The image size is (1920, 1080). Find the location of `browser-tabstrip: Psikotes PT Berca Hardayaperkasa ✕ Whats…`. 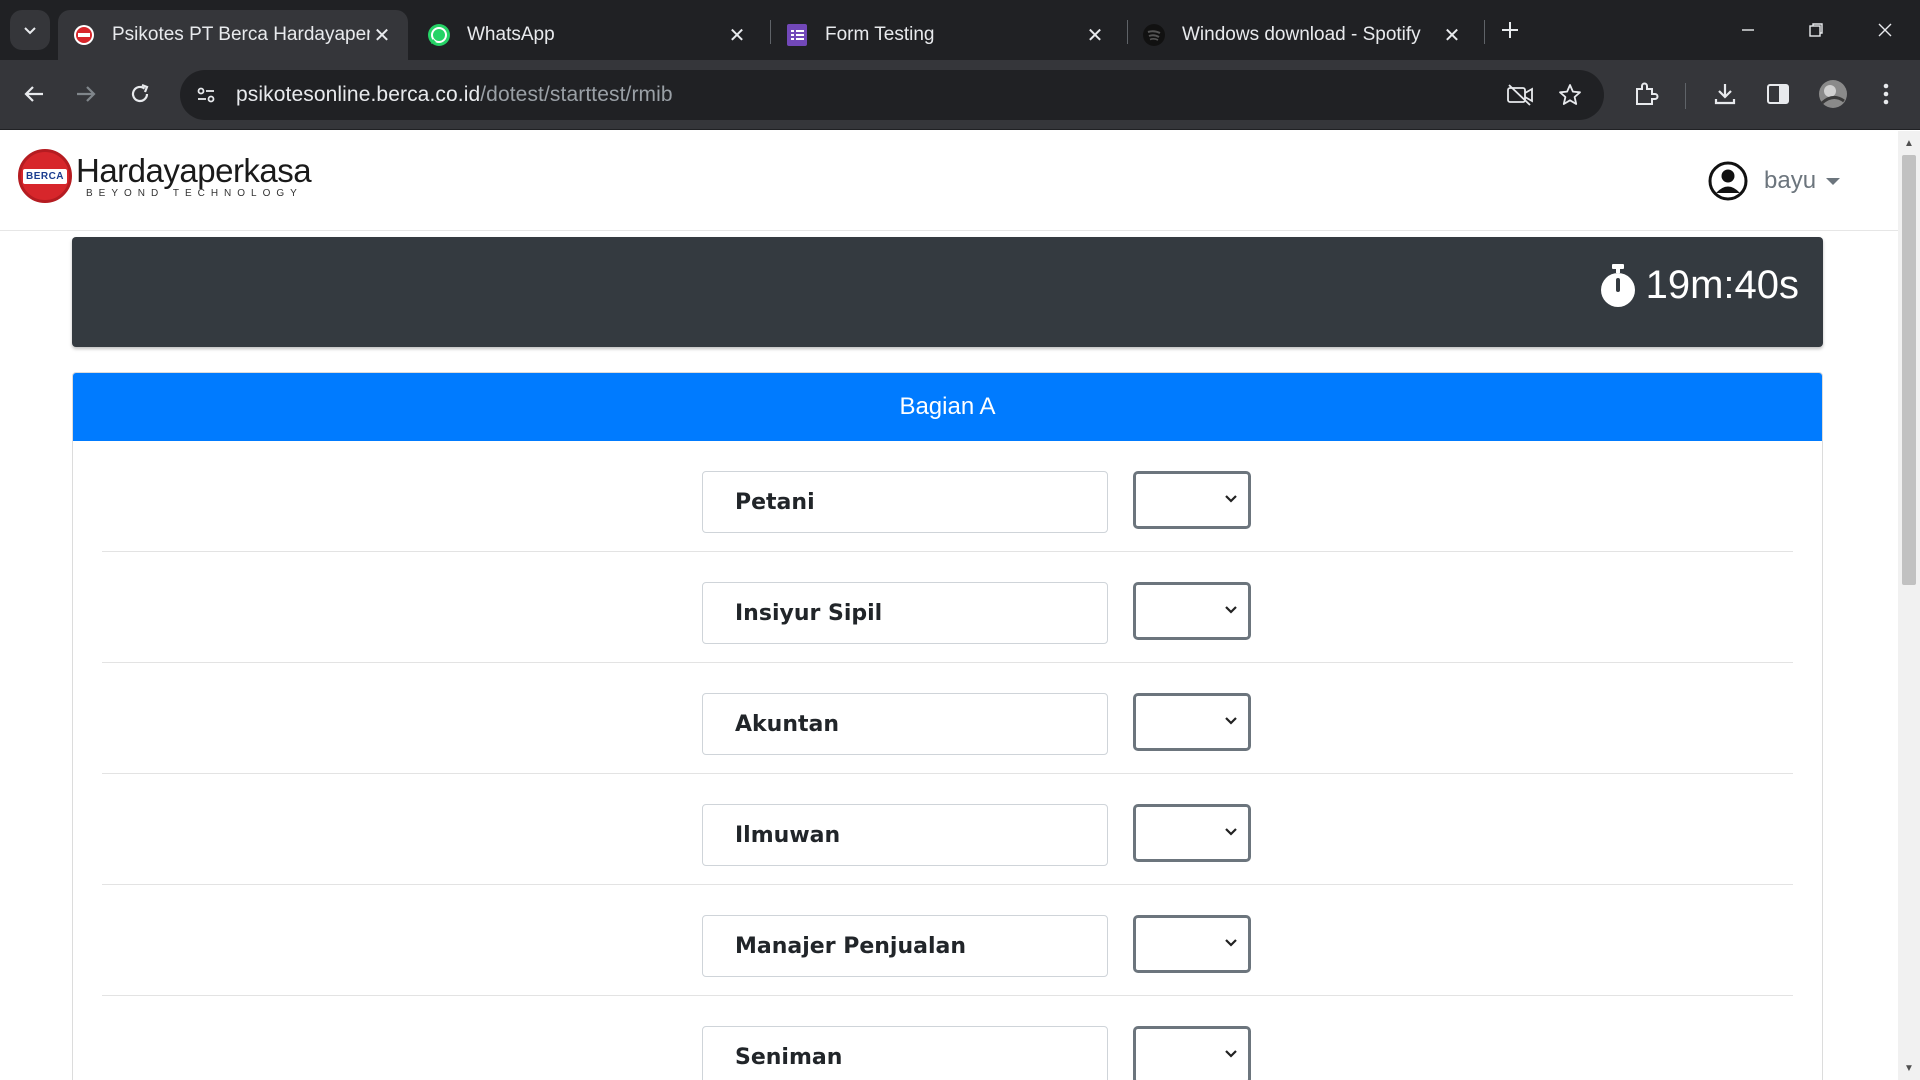

browser-tabstrip: Psikotes PT Berca Hardayaperkasa ✕ Whats… is located at coordinates (960, 30).